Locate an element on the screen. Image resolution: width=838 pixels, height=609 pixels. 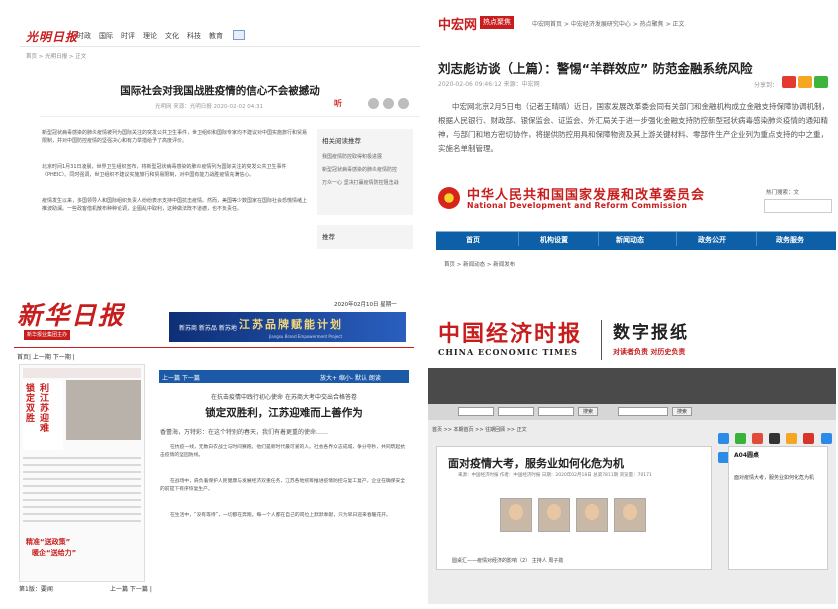
sidebar-link: 万众一心 坚决打赢疫情防控阻击战 is located at coordinates (365, 183).